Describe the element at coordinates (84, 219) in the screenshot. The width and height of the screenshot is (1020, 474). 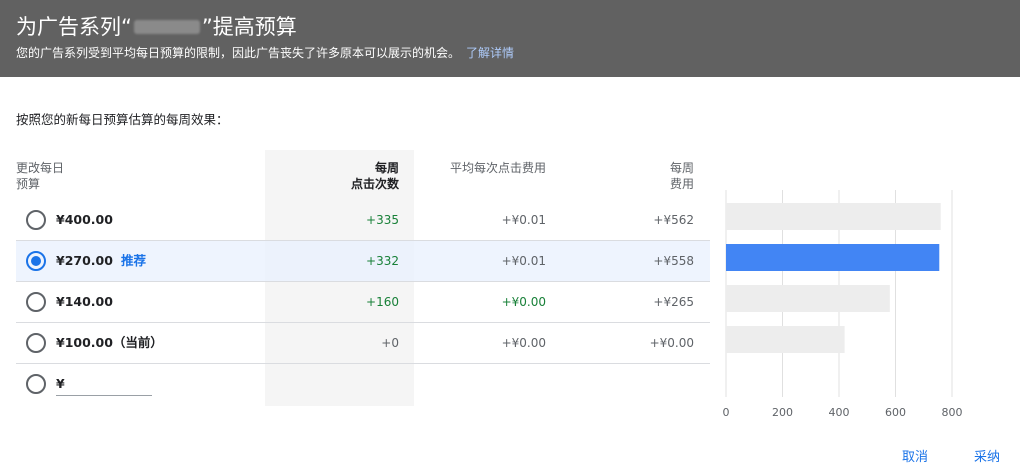
I see `budget-amount: ¥400.00` at that location.